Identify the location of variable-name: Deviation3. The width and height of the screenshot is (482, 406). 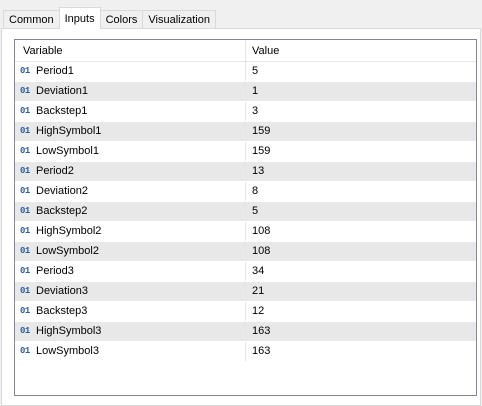
(62, 291).